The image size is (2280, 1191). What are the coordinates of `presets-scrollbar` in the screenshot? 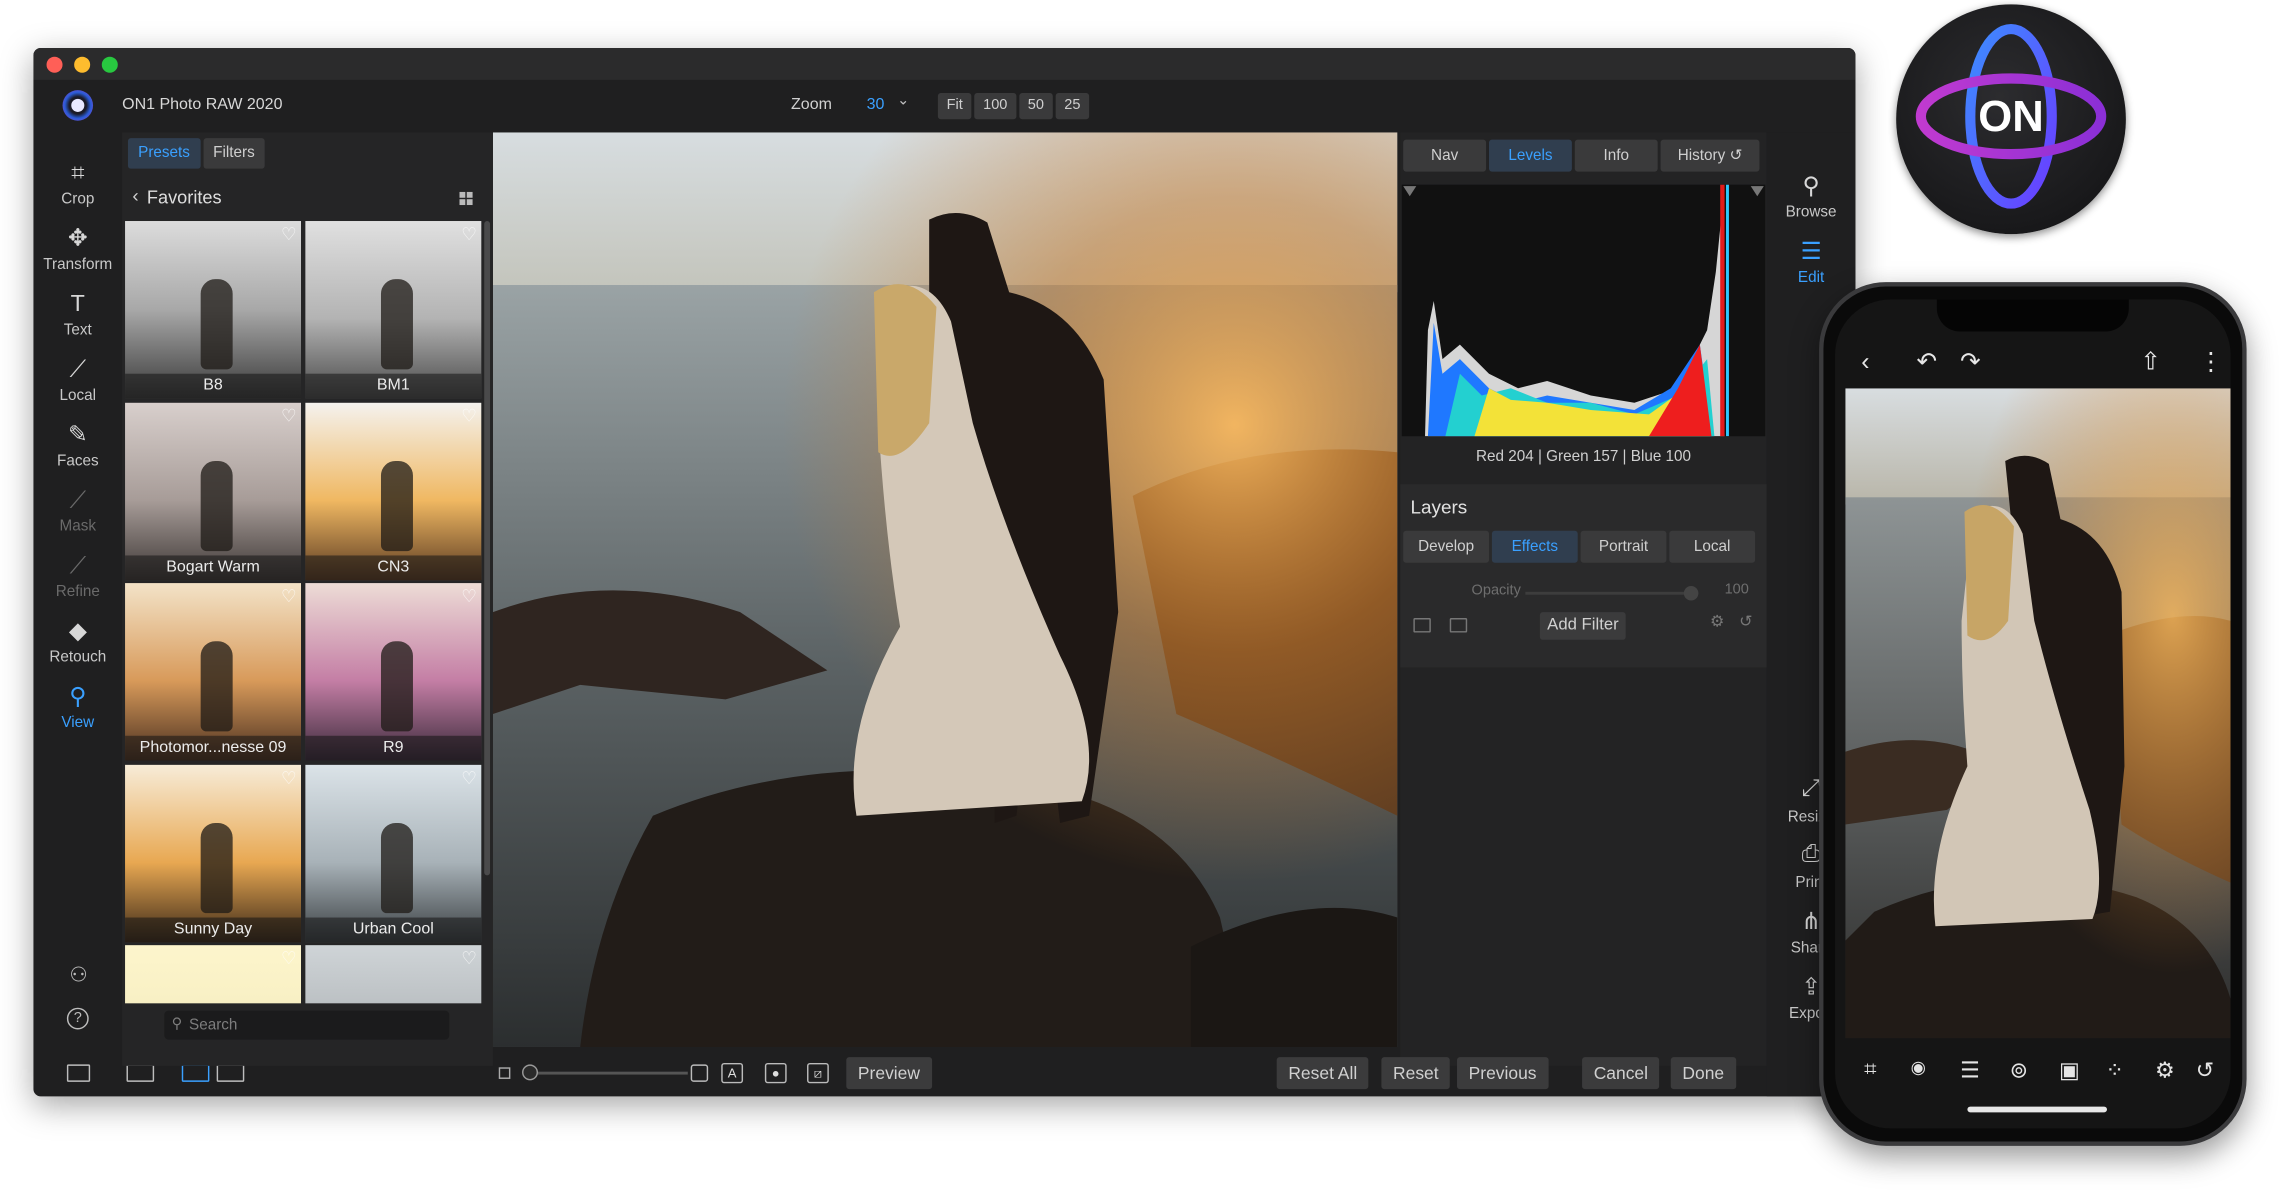 It's located at (487, 548).